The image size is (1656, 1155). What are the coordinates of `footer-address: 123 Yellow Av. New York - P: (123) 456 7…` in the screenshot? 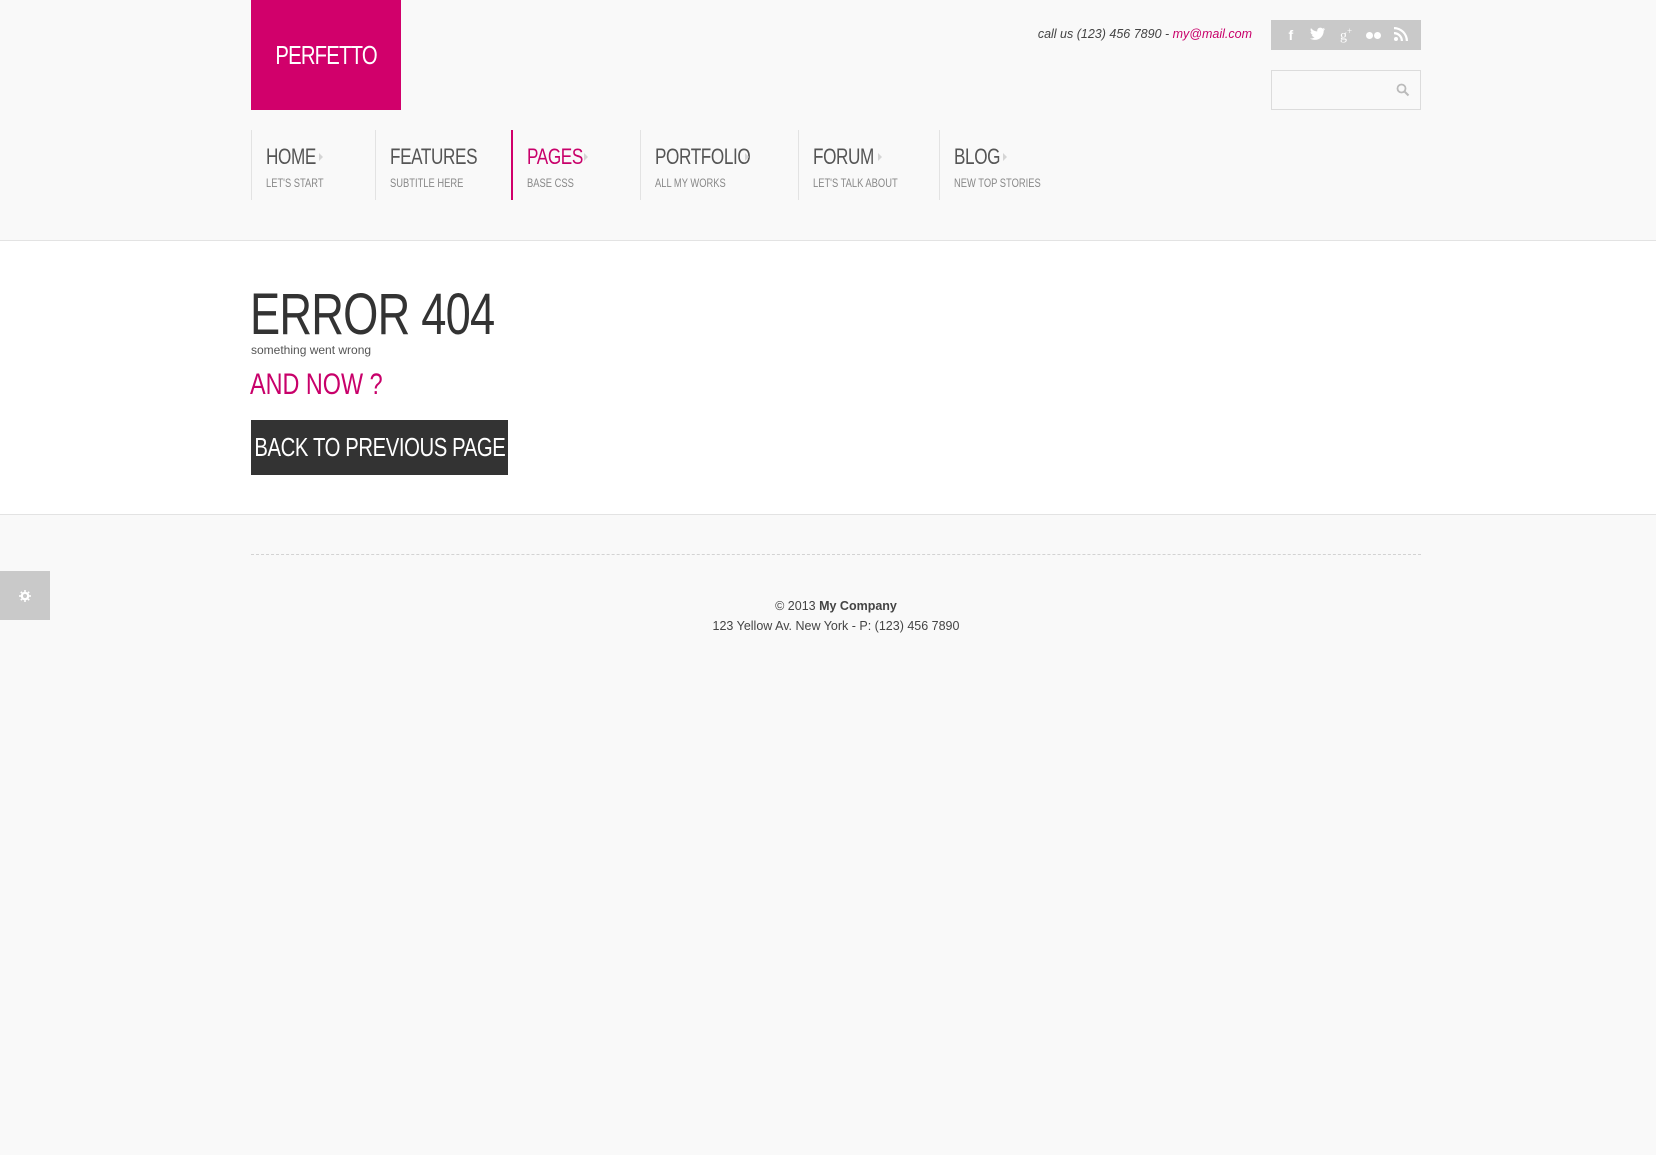 It's located at (836, 626).